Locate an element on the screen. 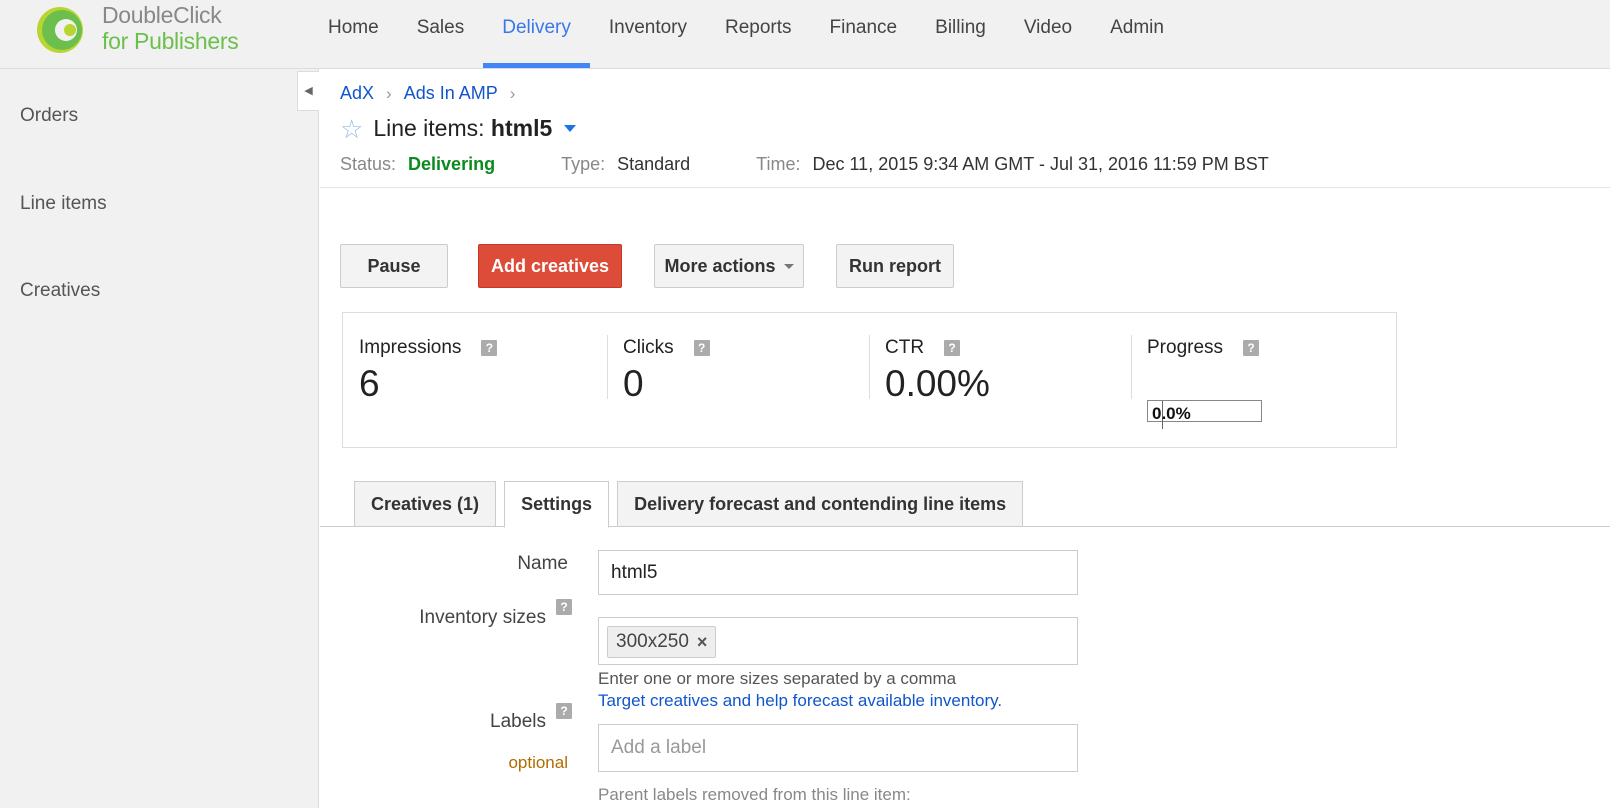 The width and height of the screenshot is (1610, 808). page-title: Line items: html5 is located at coordinates (462, 128).